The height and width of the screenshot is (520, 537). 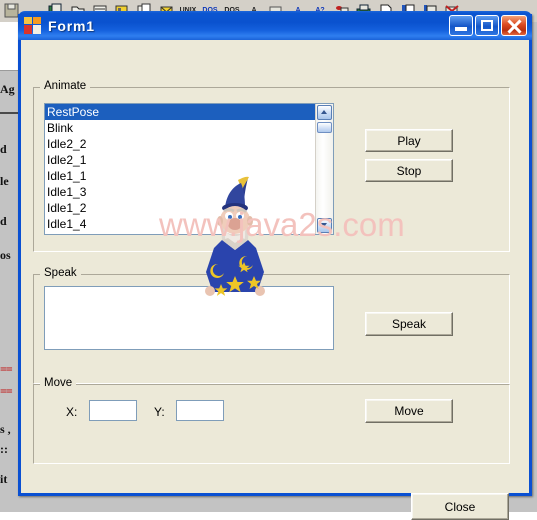 What do you see at coordinates (324, 169) in the screenshot?
I see `listbox-scrollbar` at bounding box center [324, 169].